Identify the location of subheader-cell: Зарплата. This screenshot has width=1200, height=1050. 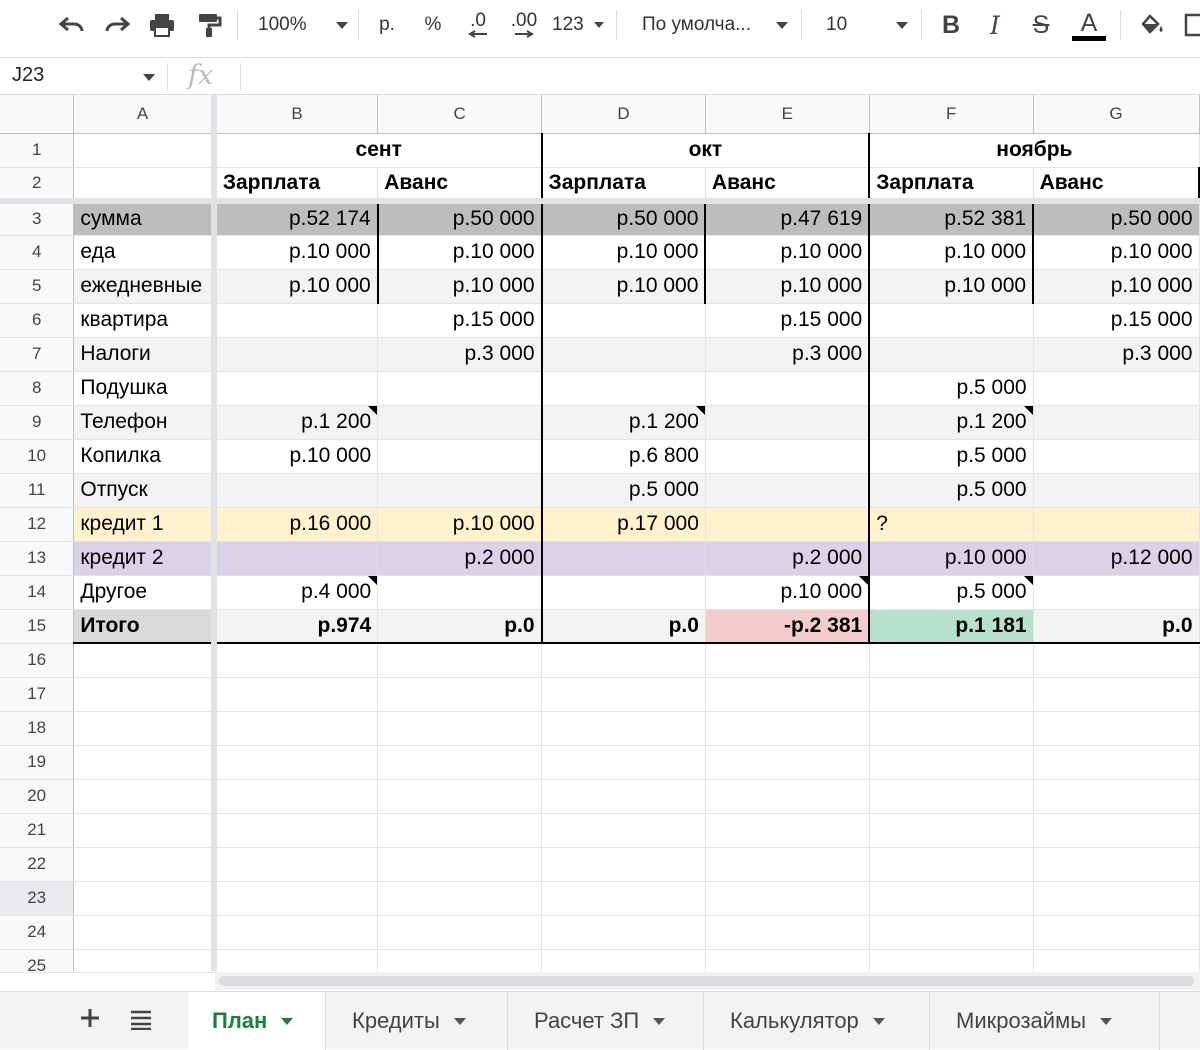
(951, 185).